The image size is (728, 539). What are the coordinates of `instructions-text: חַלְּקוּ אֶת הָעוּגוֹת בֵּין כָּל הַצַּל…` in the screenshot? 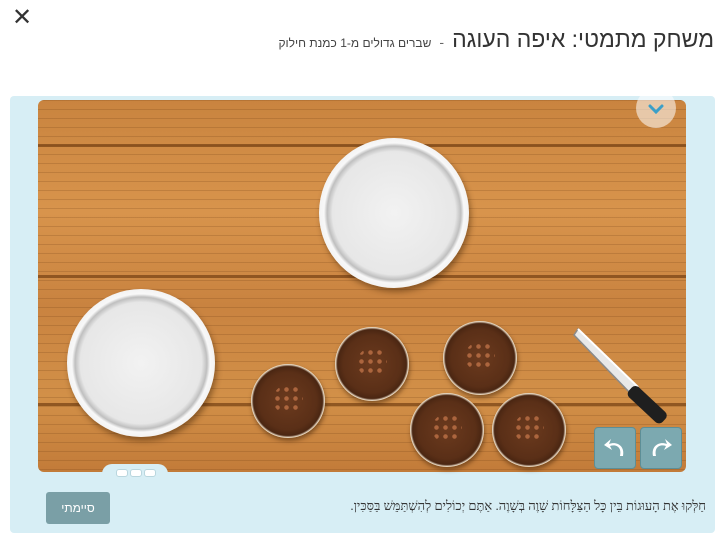 It's located at (528, 505).